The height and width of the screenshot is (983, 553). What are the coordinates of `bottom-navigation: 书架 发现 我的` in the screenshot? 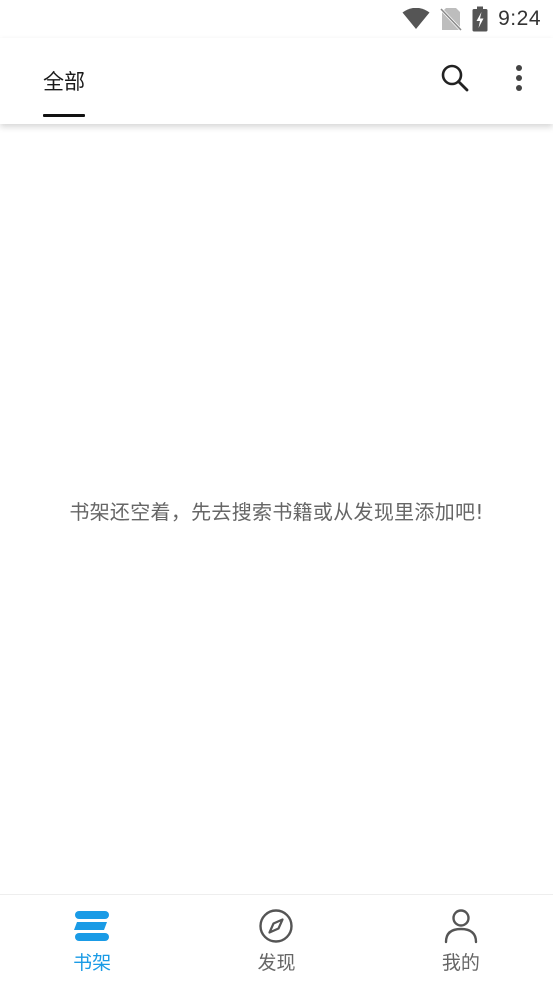 It's located at (276, 938).